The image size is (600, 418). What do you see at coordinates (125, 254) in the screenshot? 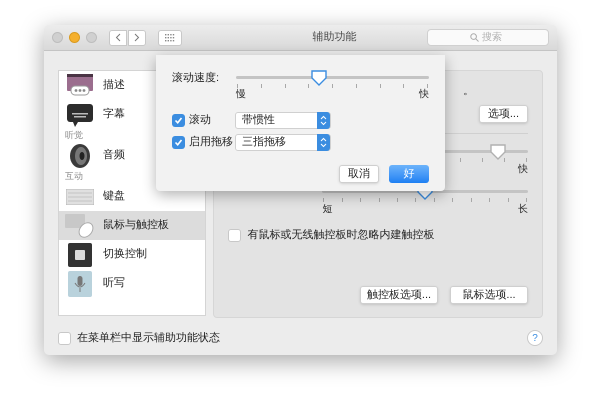
I see `sidebar-item-label: 切换控制` at bounding box center [125, 254].